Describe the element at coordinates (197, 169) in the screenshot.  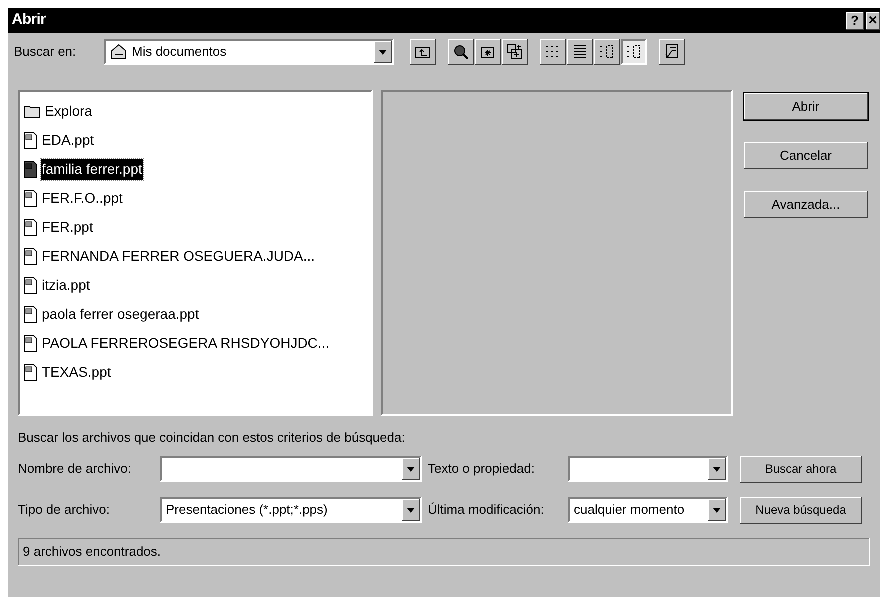
I see `file-item: familia ferrer.ppt` at that location.